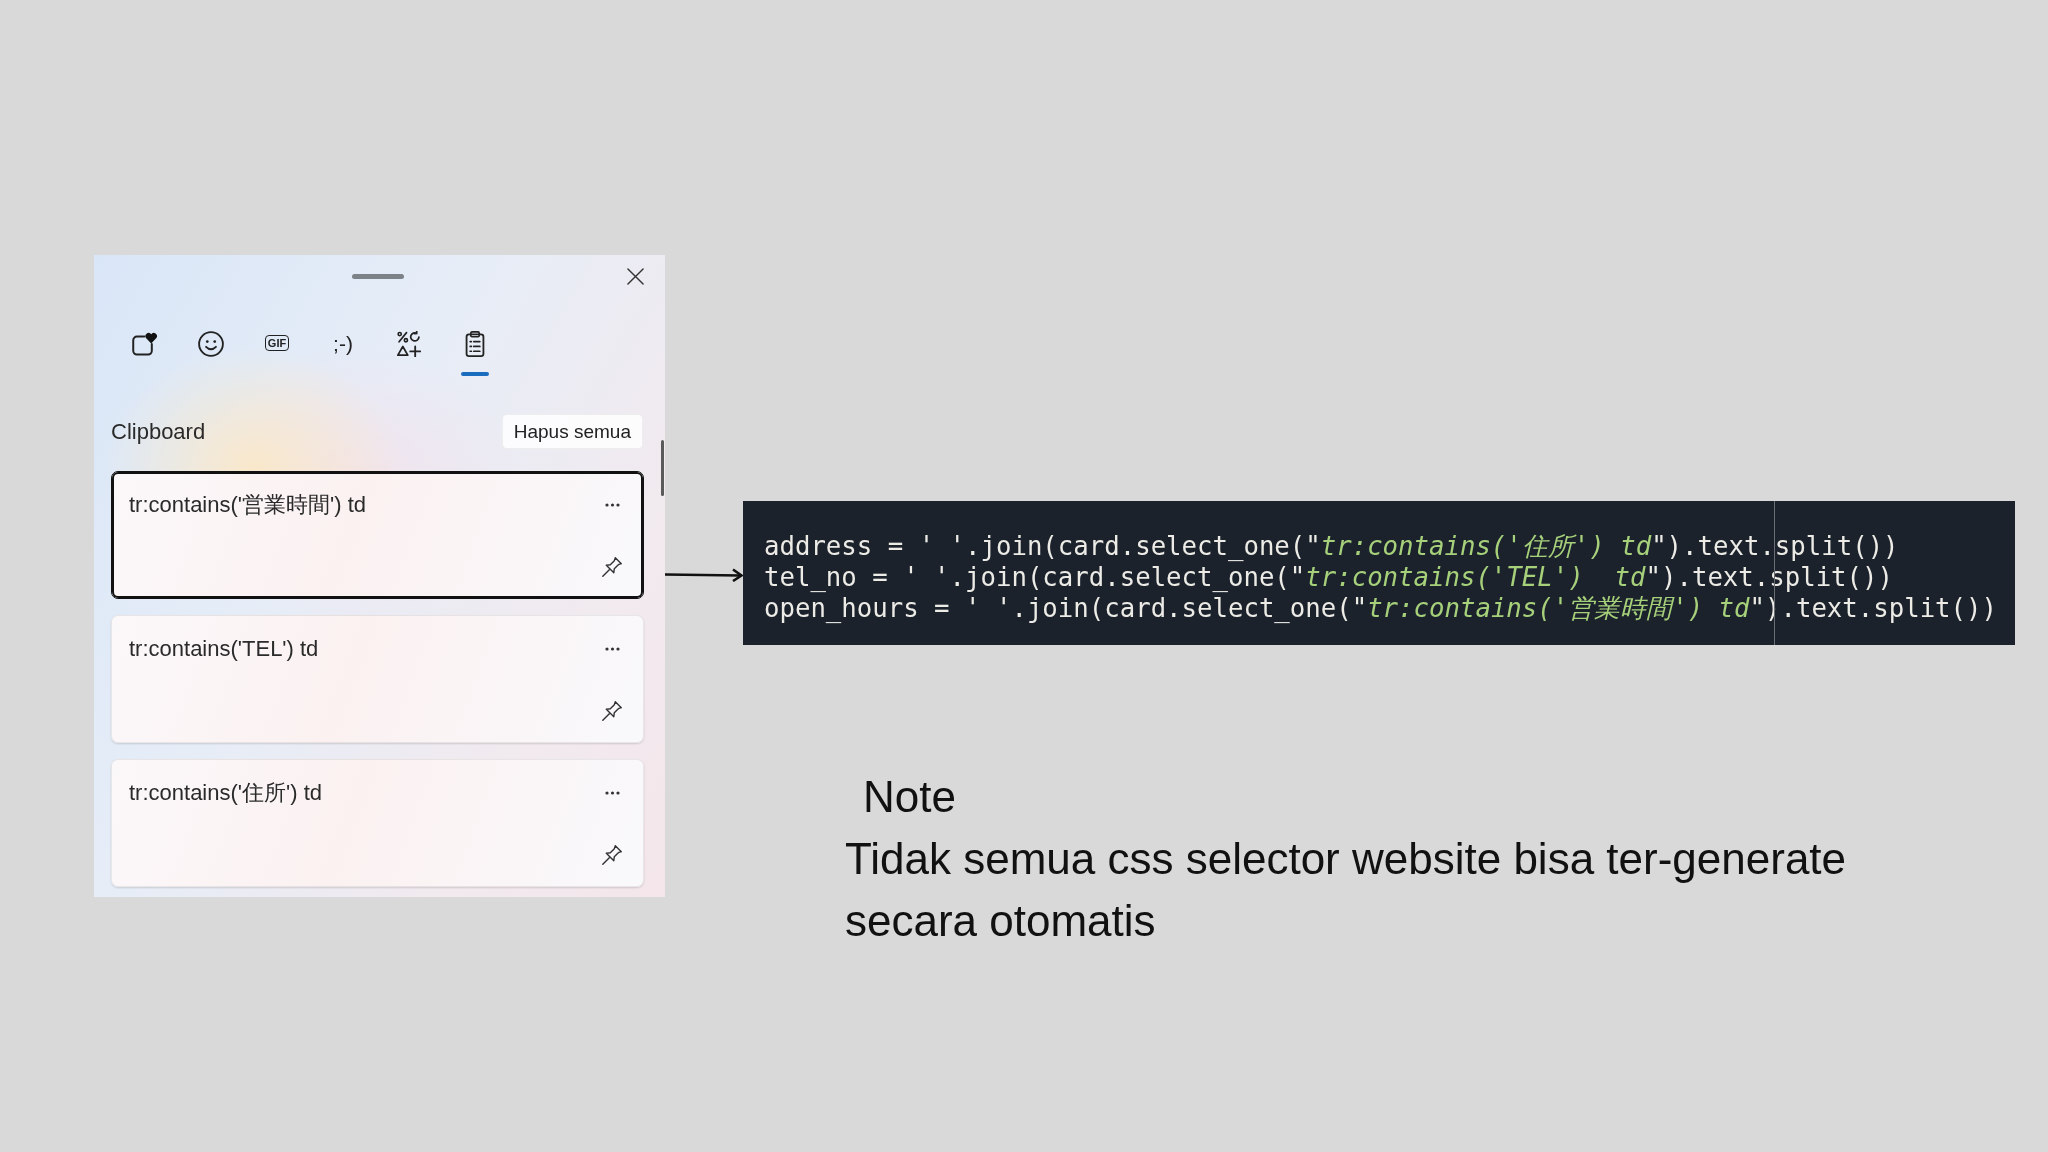 The width and height of the screenshot is (2048, 1152). Describe the element at coordinates (1329, 577) in the screenshot. I see `code-line: tel_no = ' '.join(card.select_one("tr:contains('TEL') td").text.split())` at that location.